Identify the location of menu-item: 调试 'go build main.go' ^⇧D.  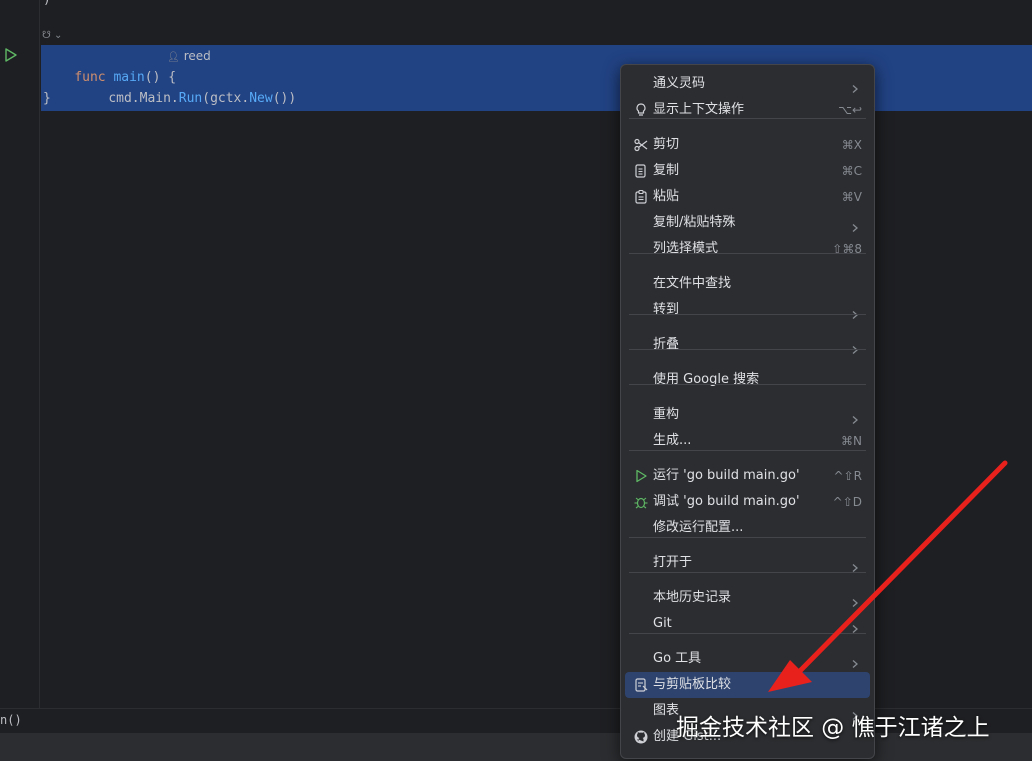
(747, 502).